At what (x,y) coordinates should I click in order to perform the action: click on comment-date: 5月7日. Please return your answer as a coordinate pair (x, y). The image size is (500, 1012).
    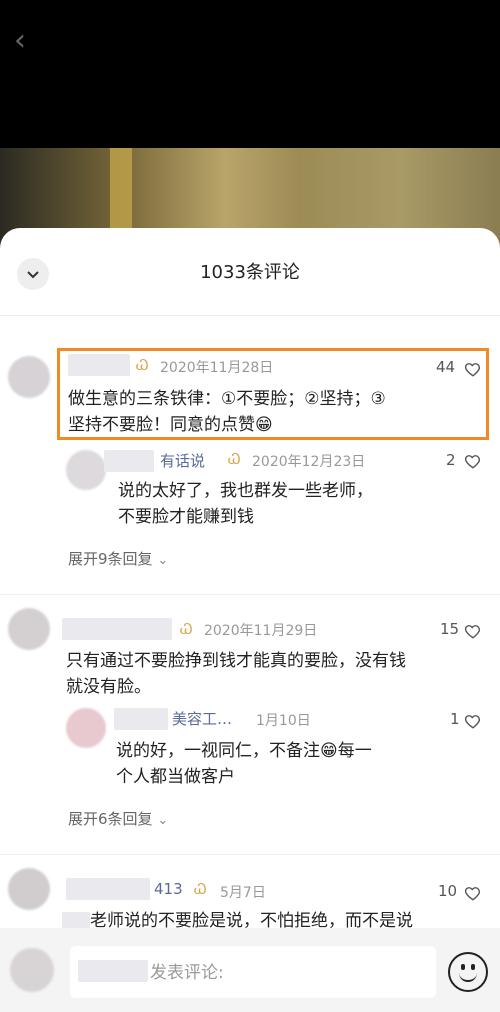
    Looking at the image, I should click on (243, 893).